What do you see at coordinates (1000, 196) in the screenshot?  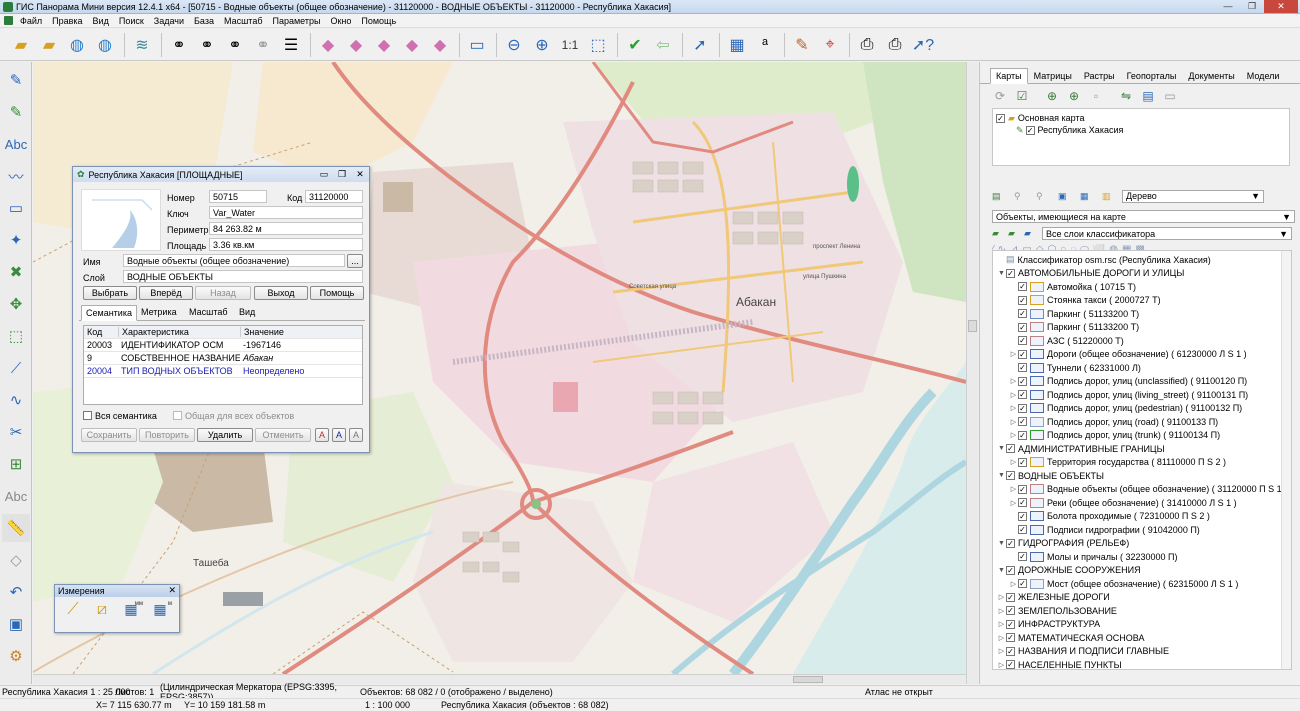 I see `view-layers-icon: ▤` at bounding box center [1000, 196].